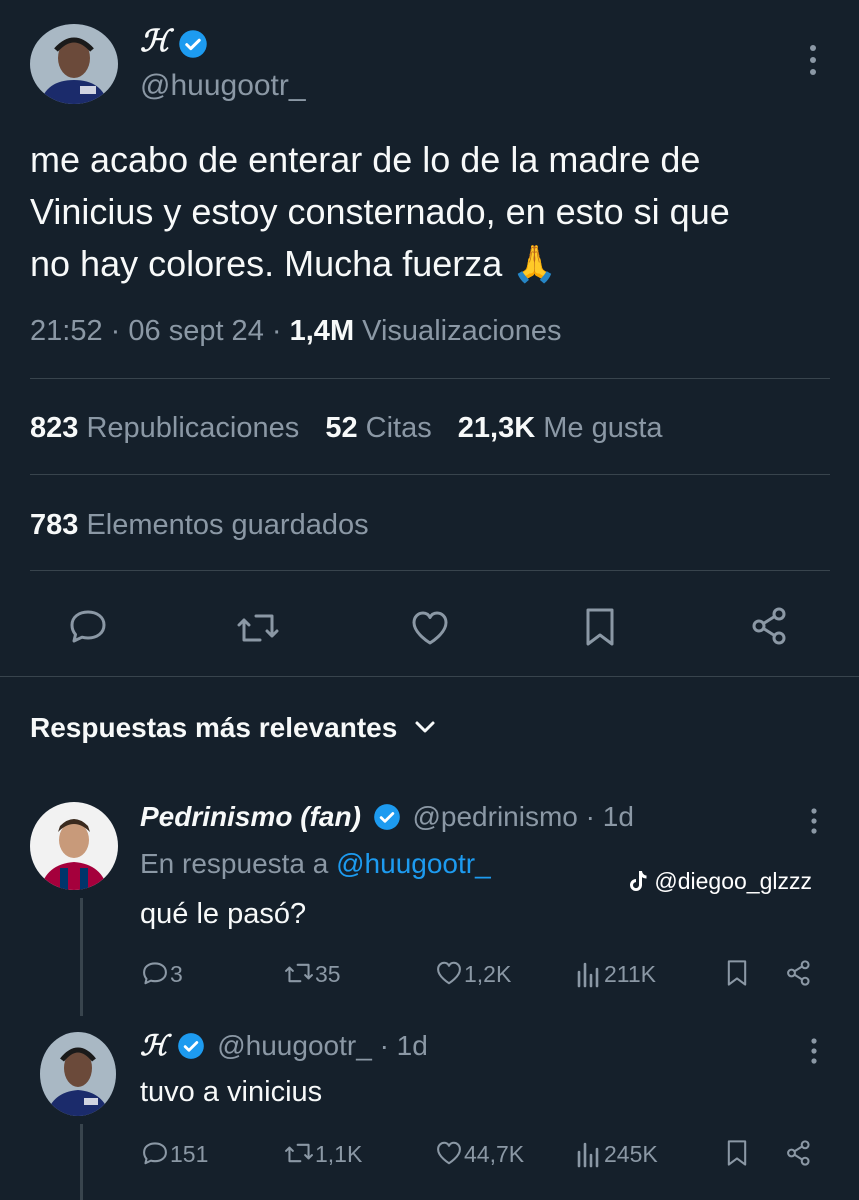  Describe the element at coordinates (638, 881) in the screenshot. I see `tiktok-icon` at that location.